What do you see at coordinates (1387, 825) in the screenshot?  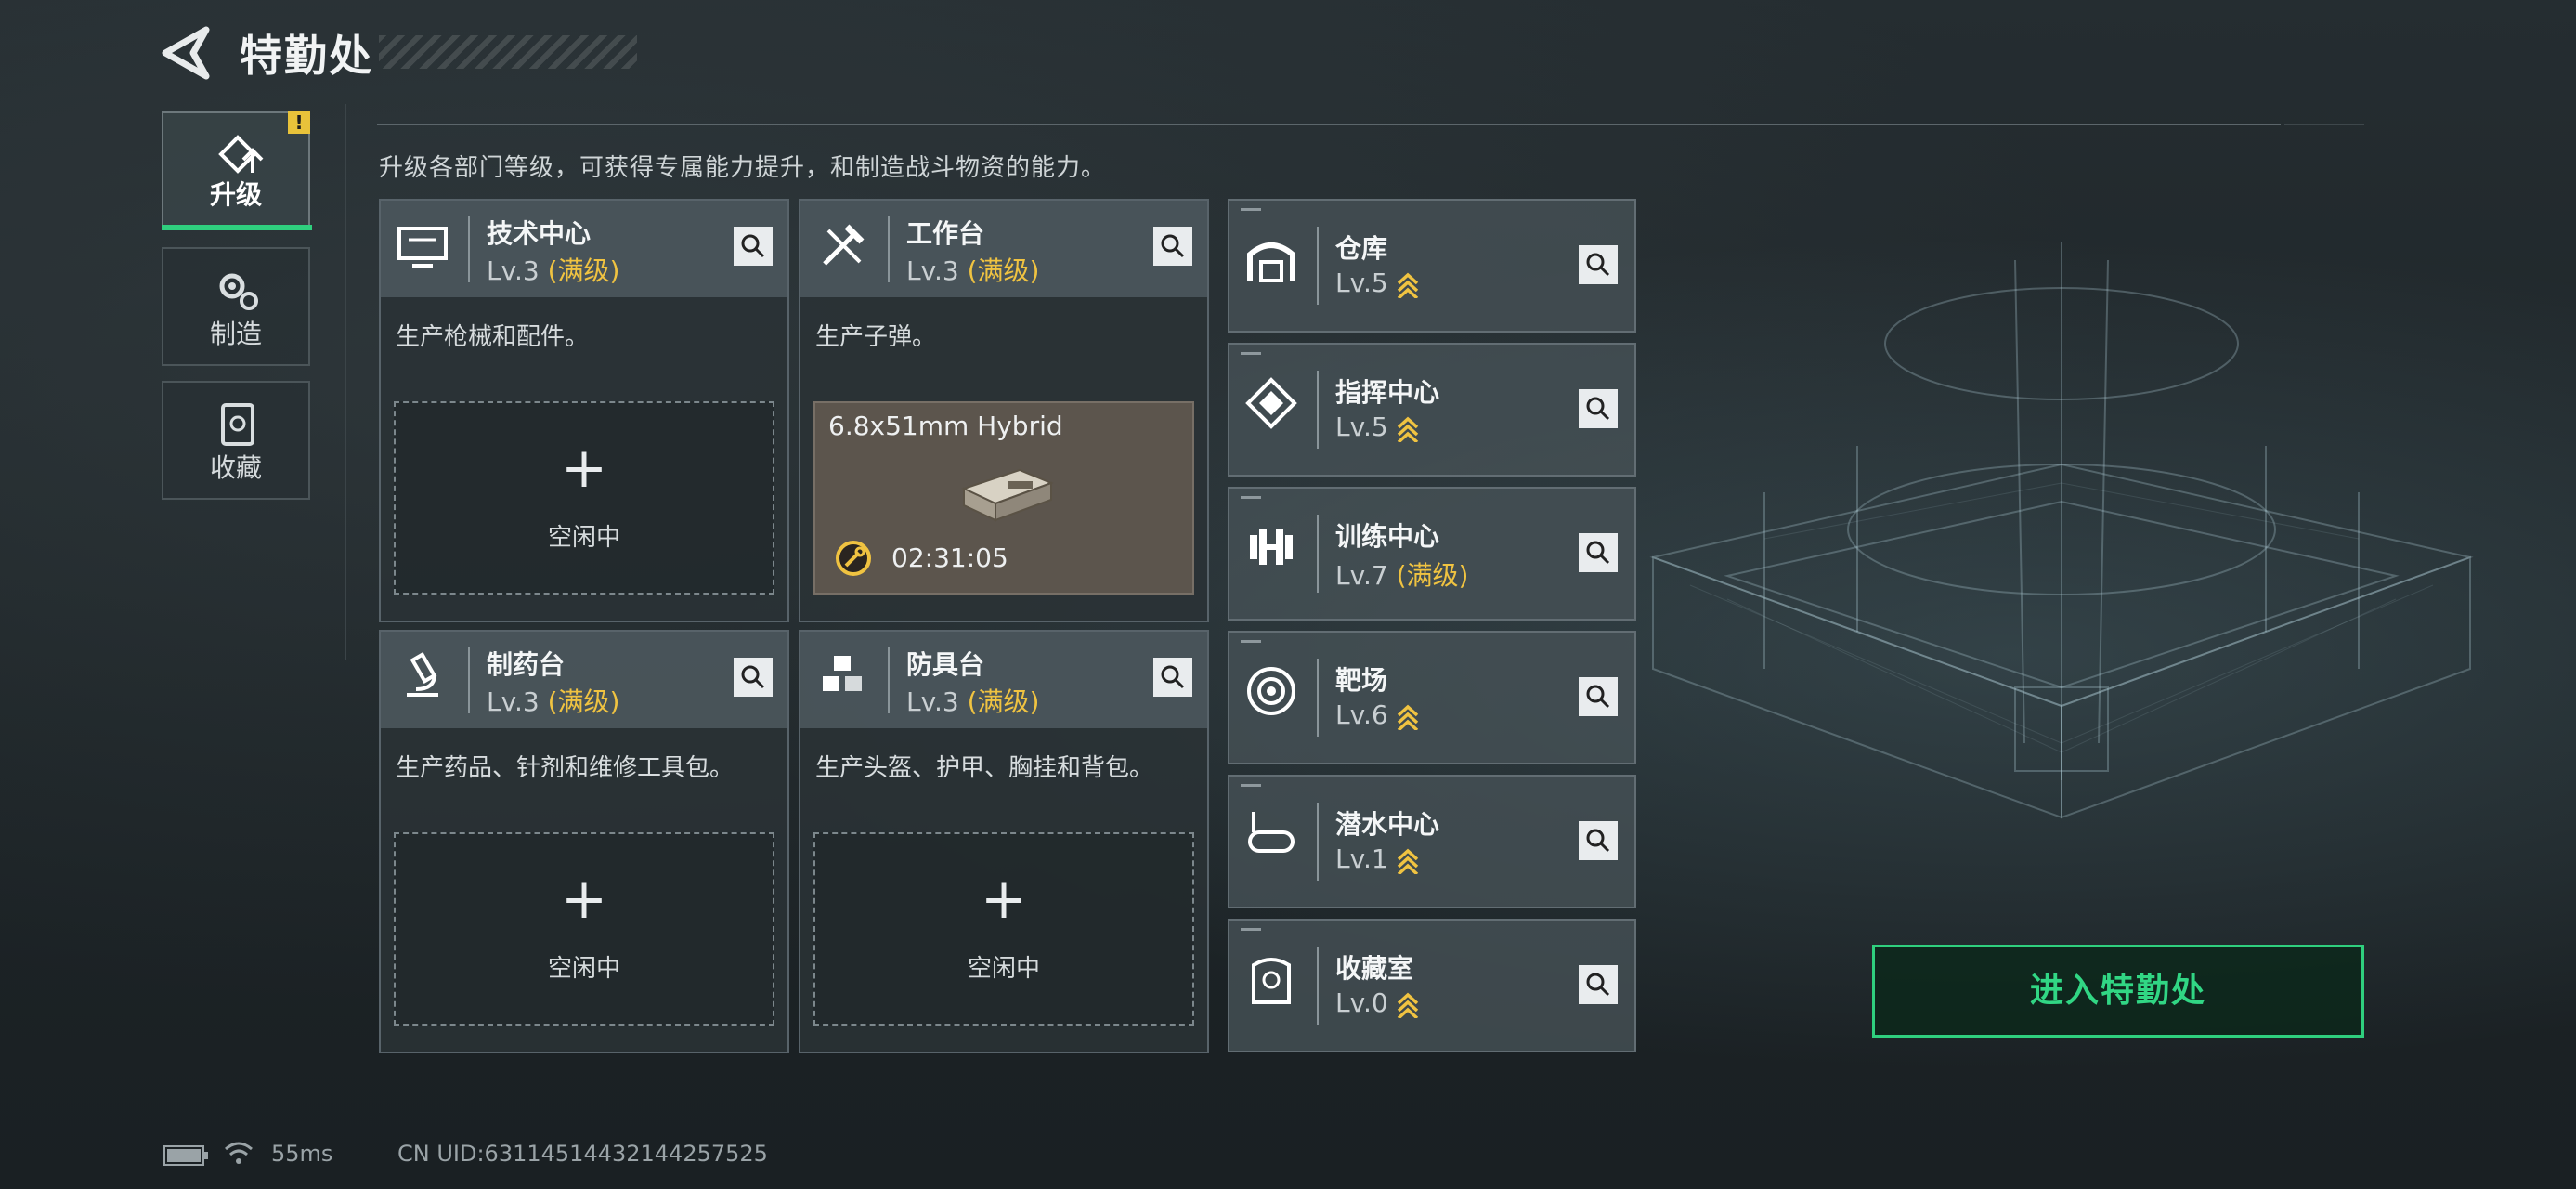 I see `facility-name: 潜水中心` at bounding box center [1387, 825].